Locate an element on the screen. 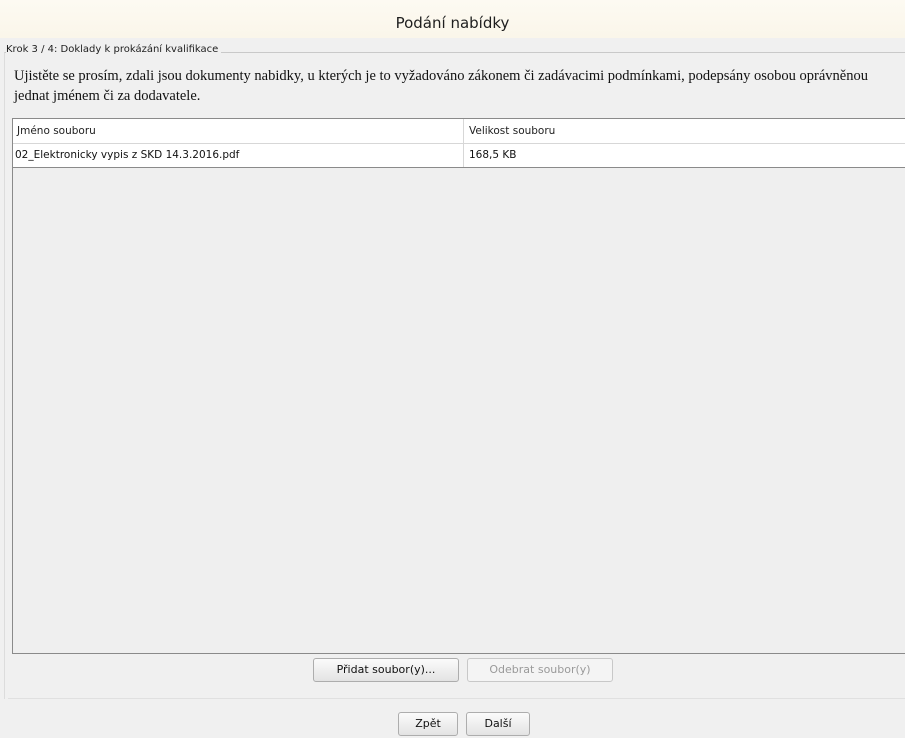 The image size is (905, 738). column-header-file-size: Velikost souboru is located at coordinates (684, 131).